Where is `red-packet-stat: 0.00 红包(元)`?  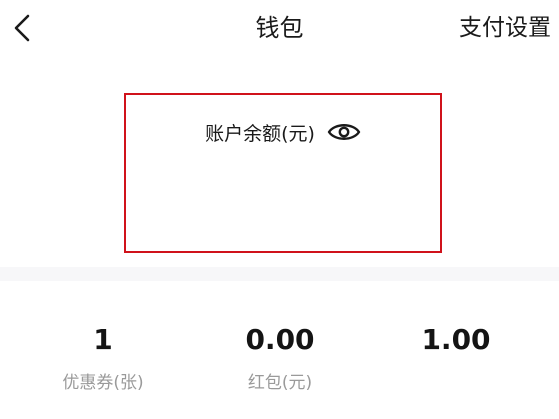 red-packet-stat: 0.00 红包(元) is located at coordinates (280, 358).